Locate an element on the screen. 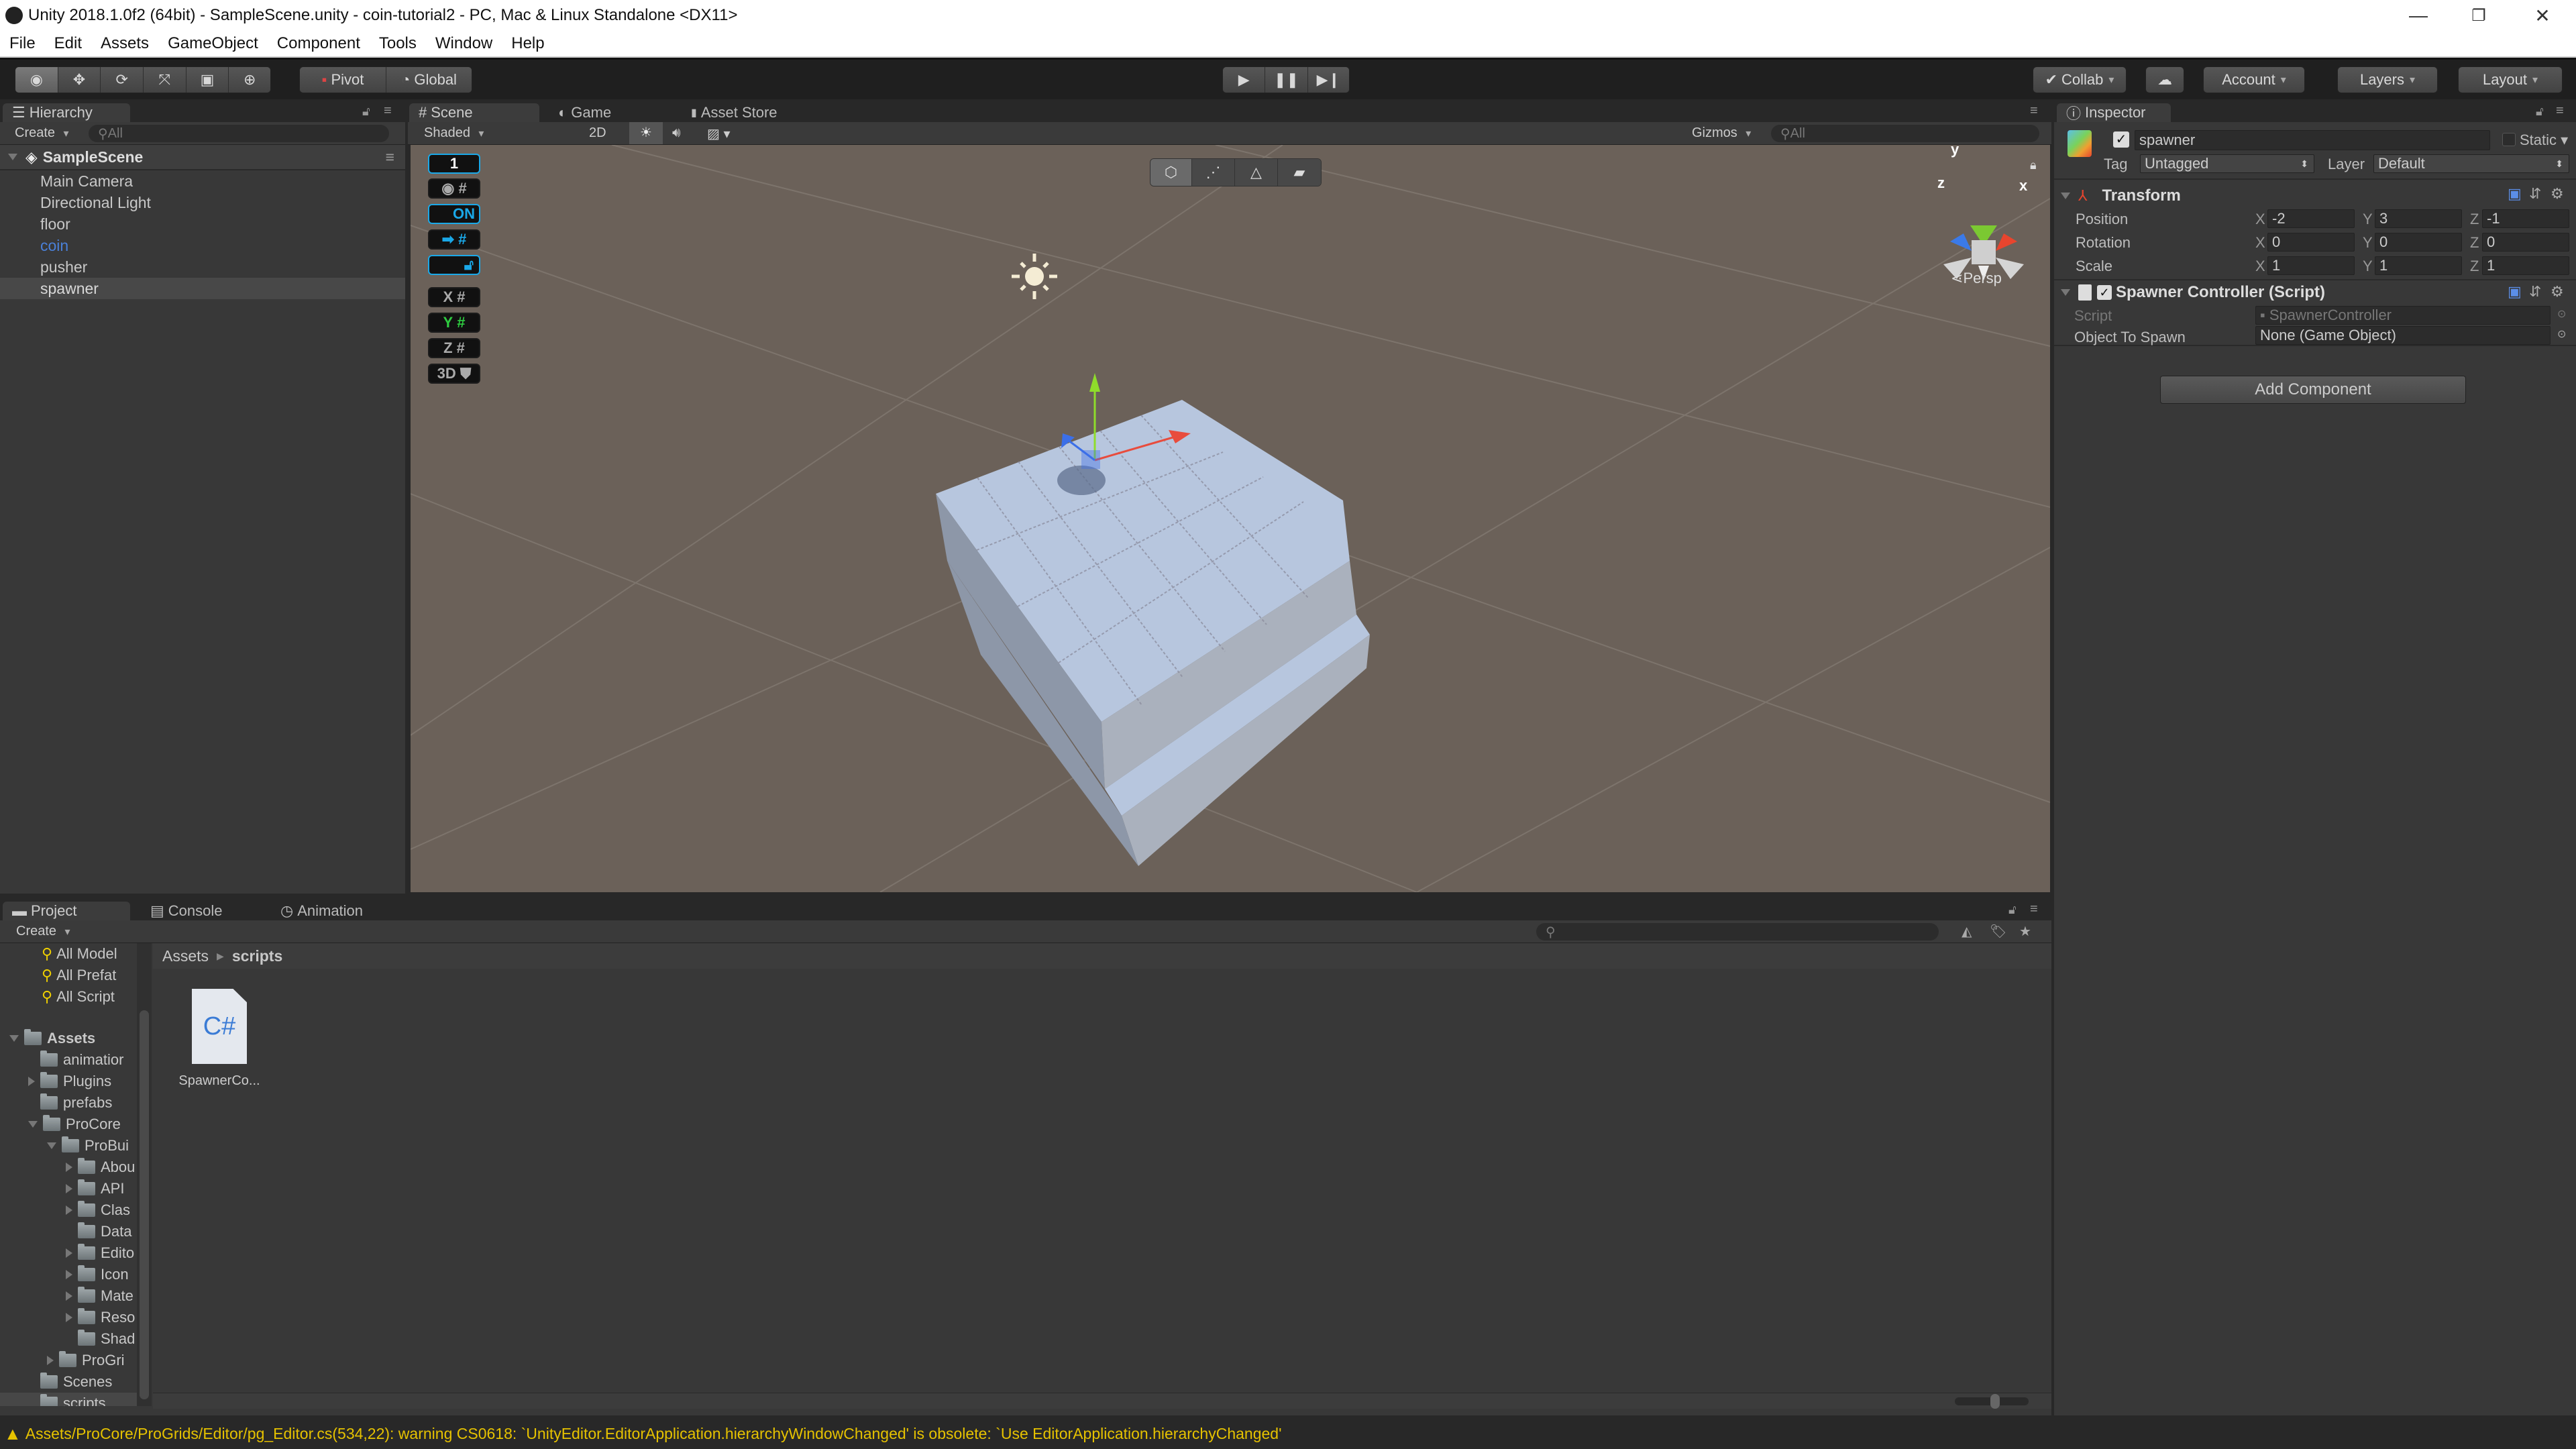 Image resolution: width=2576 pixels, height=1449 pixels. favorite-search-item: ⚲ All Prefat is located at coordinates (79, 975).